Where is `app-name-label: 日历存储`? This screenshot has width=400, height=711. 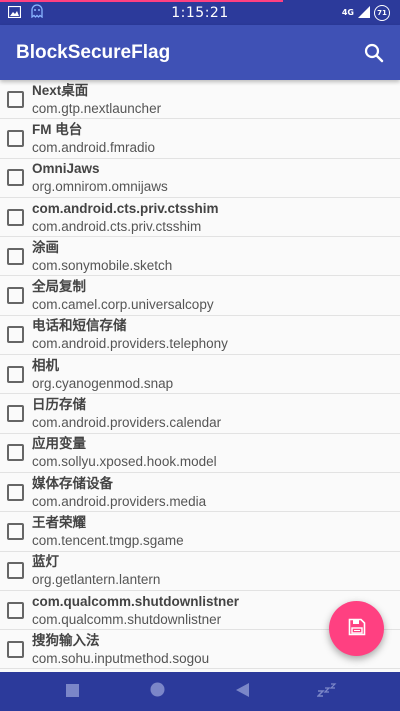
app-name-label: 日历存储 is located at coordinates (59, 405).